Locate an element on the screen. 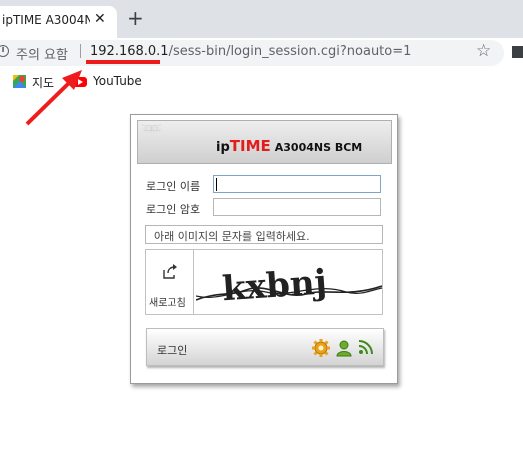  password-label: 로그인 암호 is located at coordinates (173, 209).